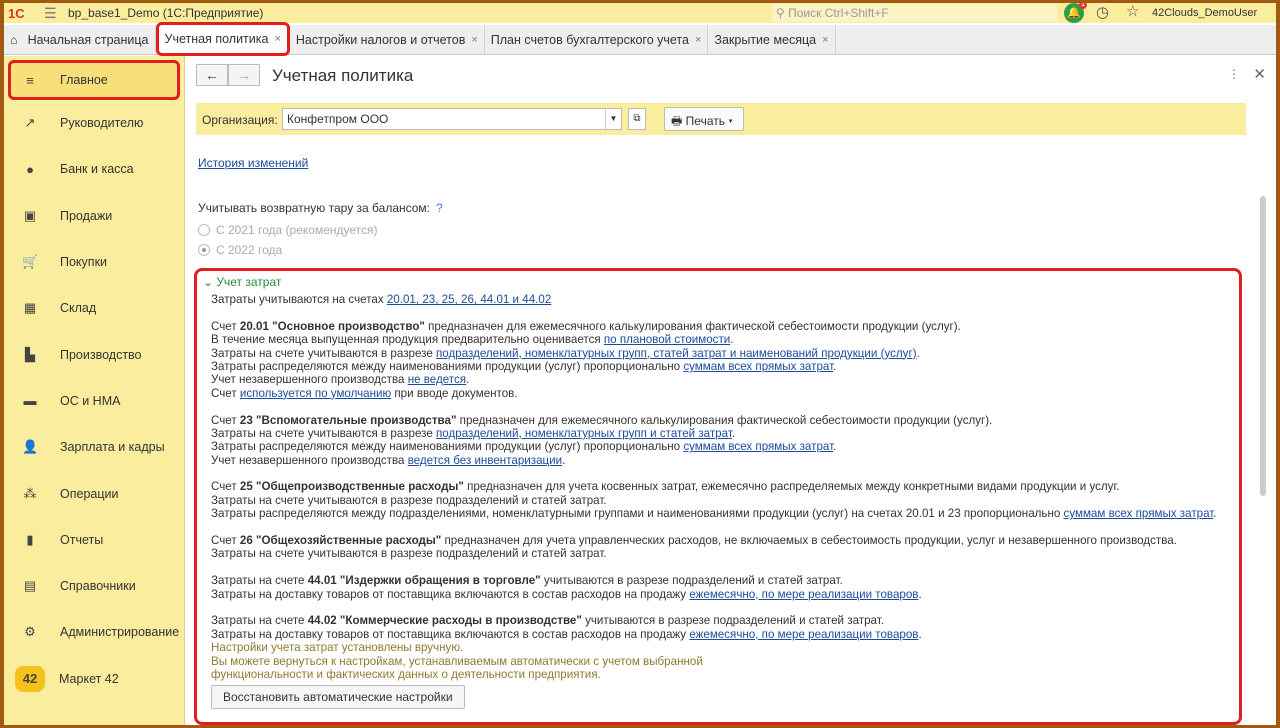  Describe the element at coordinates (704, 119) in the screenshot. I see `print-button: 🖶 Печать ▾` at that location.